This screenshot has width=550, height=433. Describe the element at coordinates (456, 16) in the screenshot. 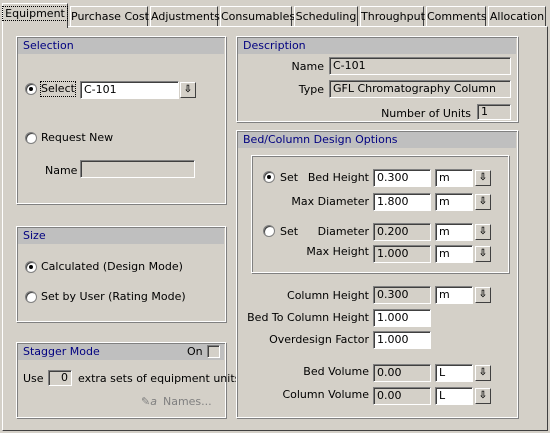

I see `tab-comments: Comments` at that location.